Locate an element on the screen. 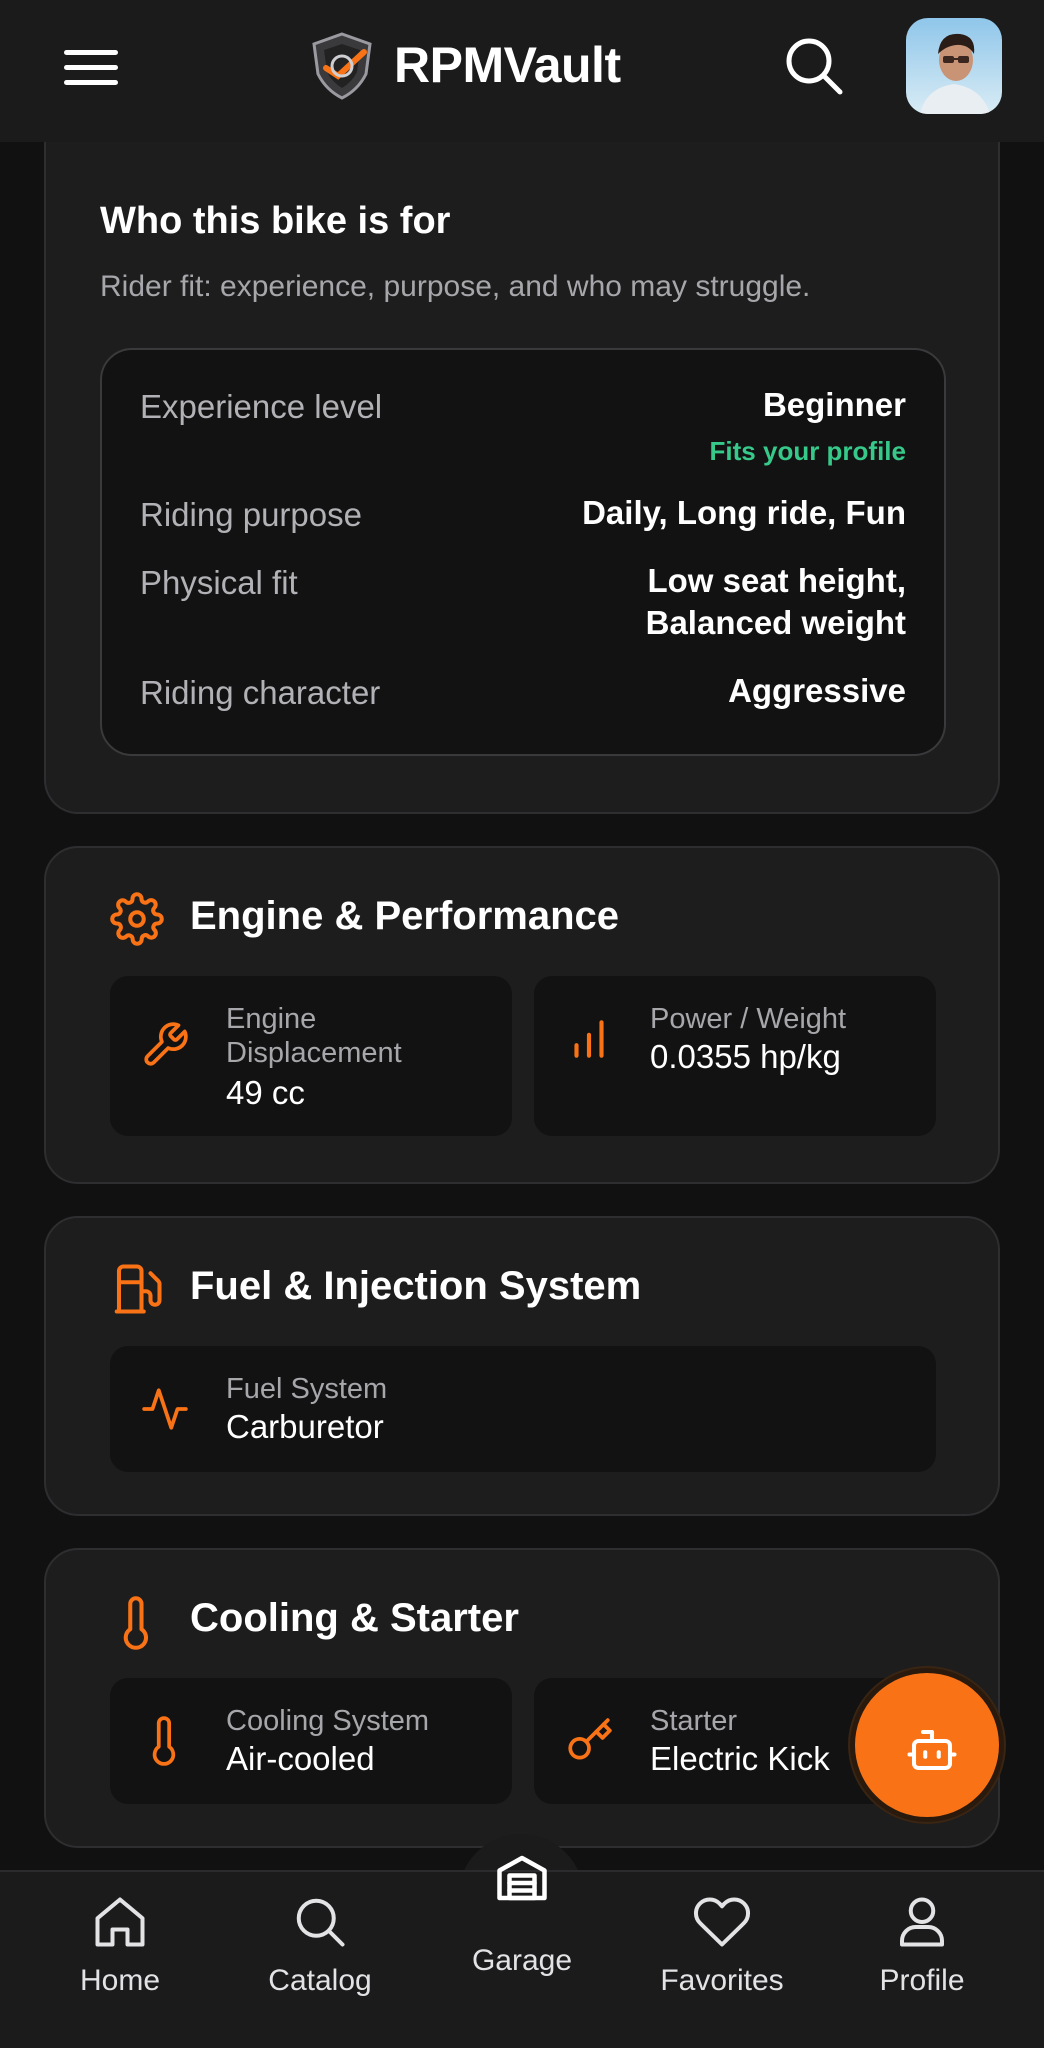  physical-fit-value-line: Low seat height, is located at coordinates (776, 580).